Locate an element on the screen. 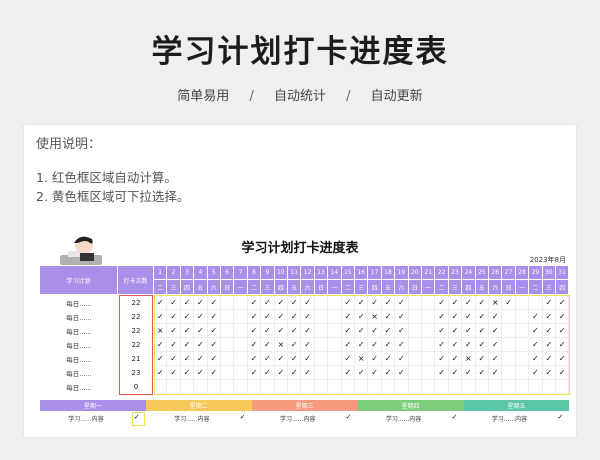  day-header: 21 is located at coordinates (429, 273).